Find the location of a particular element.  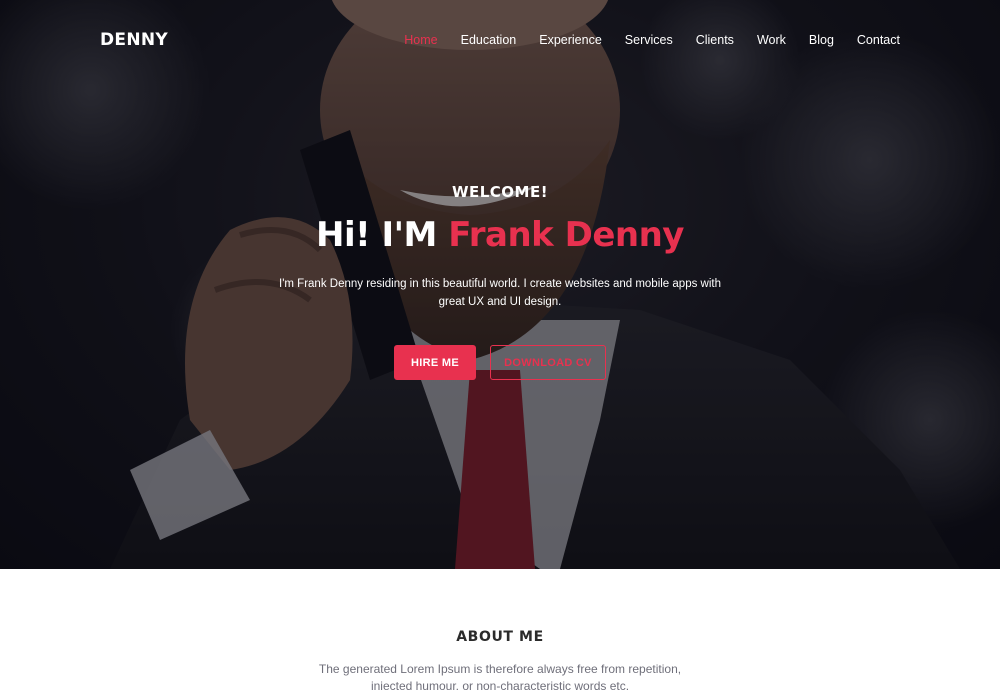

headline-name: Frank Denny is located at coordinates (566, 235).